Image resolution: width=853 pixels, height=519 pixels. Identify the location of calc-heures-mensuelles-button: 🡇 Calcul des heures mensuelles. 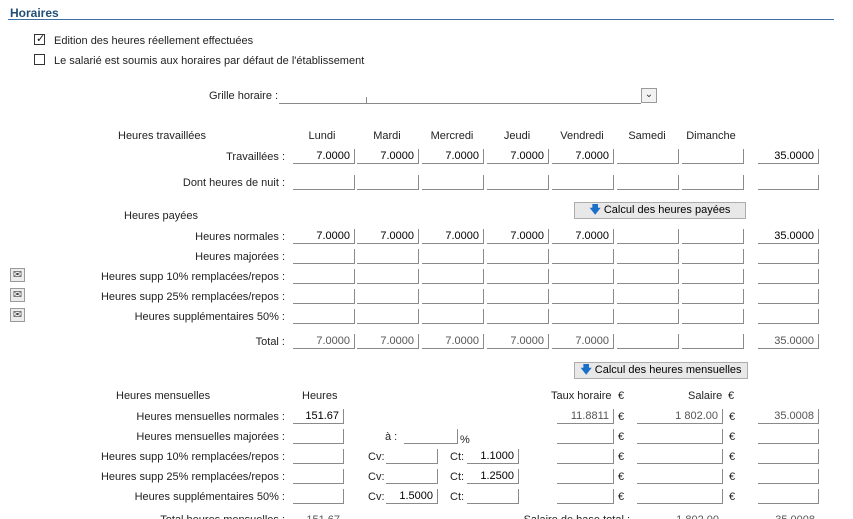
(661, 370).